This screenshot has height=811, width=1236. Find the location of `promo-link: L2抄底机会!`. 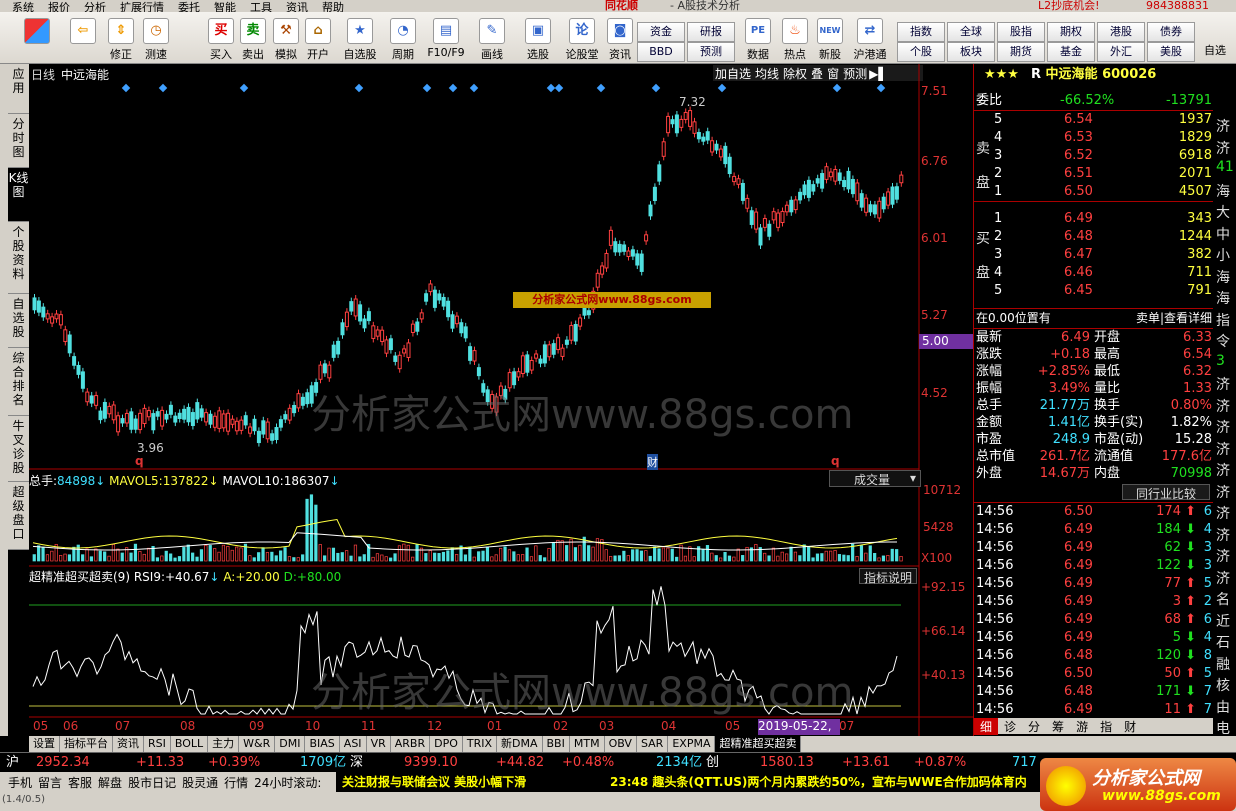

promo-link: L2抄底机会! is located at coordinates (1069, 5).